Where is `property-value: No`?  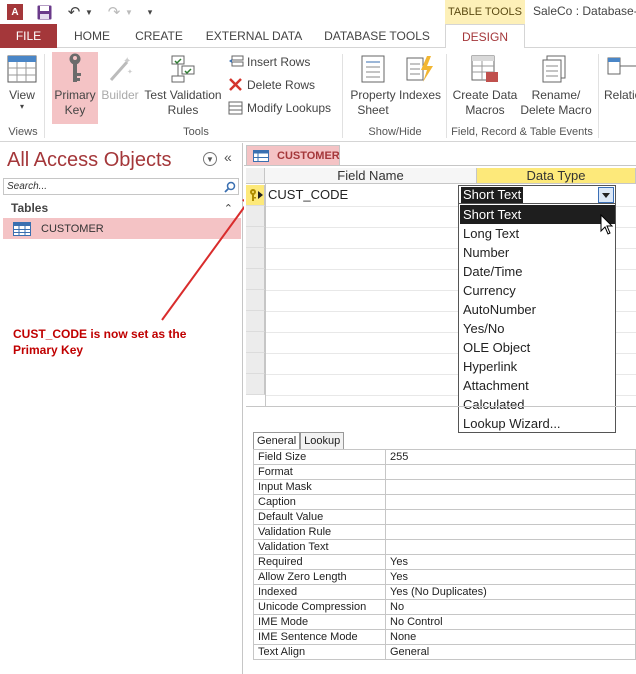
property-value: No is located at coordinates (510, 607).